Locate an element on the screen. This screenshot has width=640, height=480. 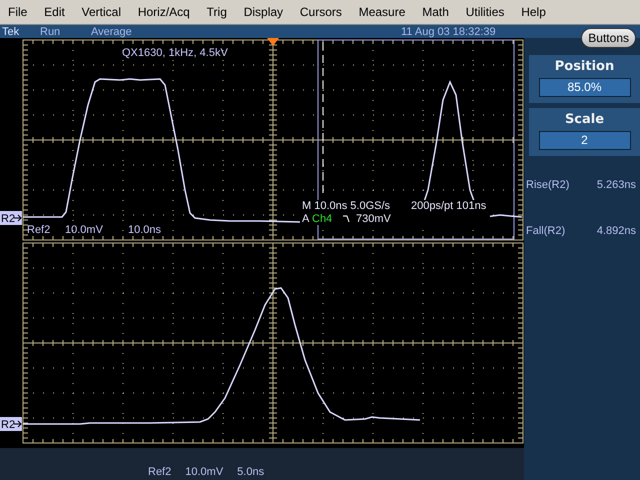
timebase-readout: 10.0ns is located at coordinates (145, 230).